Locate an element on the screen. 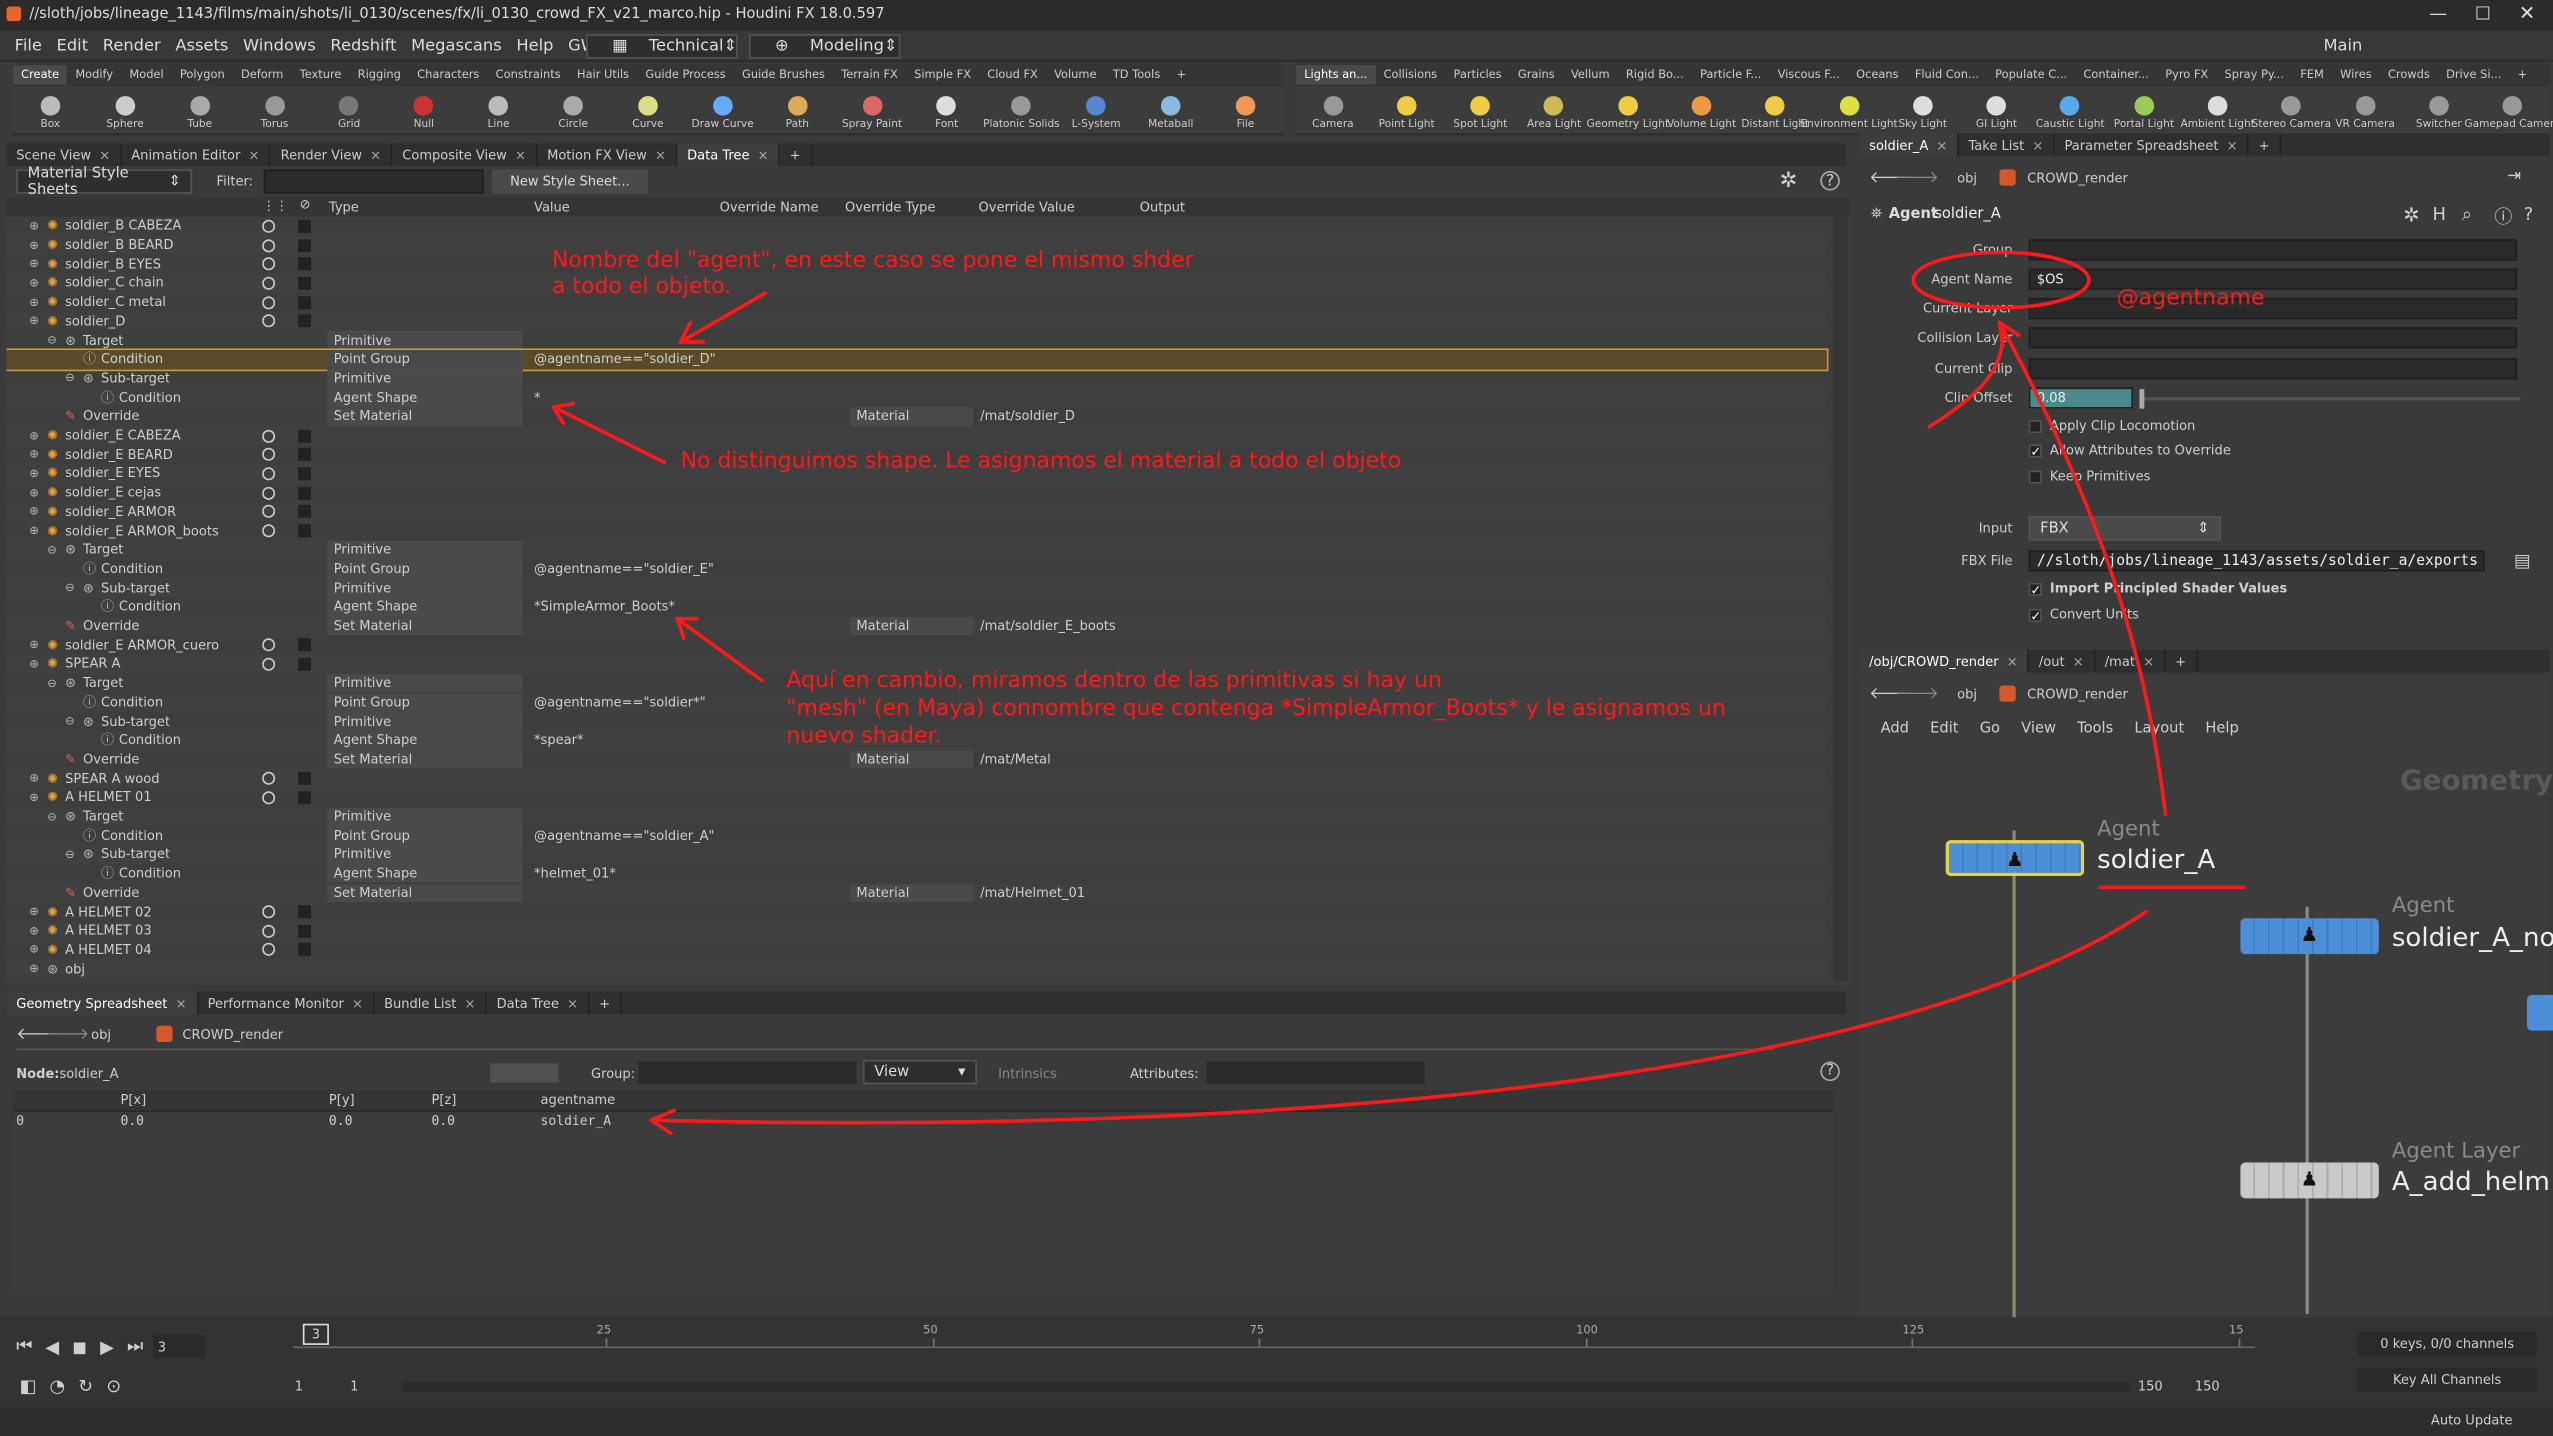 This screenshot has height=1436, width=2553. shelf-tool: Point Light is located at coordinates (1407, 109).